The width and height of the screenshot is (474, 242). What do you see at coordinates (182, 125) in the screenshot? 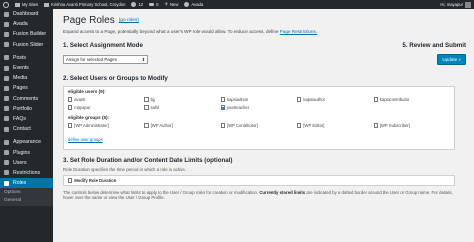
I see `checkbox-item: [WP Author]` at bounding box center [182, 125].